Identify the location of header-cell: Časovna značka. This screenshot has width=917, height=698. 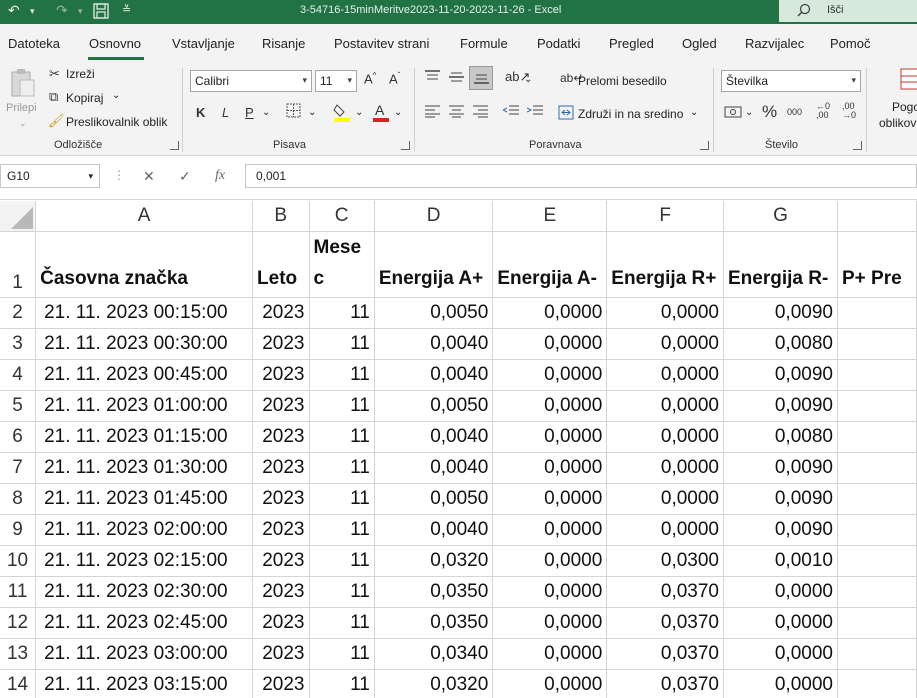
(144, 264).